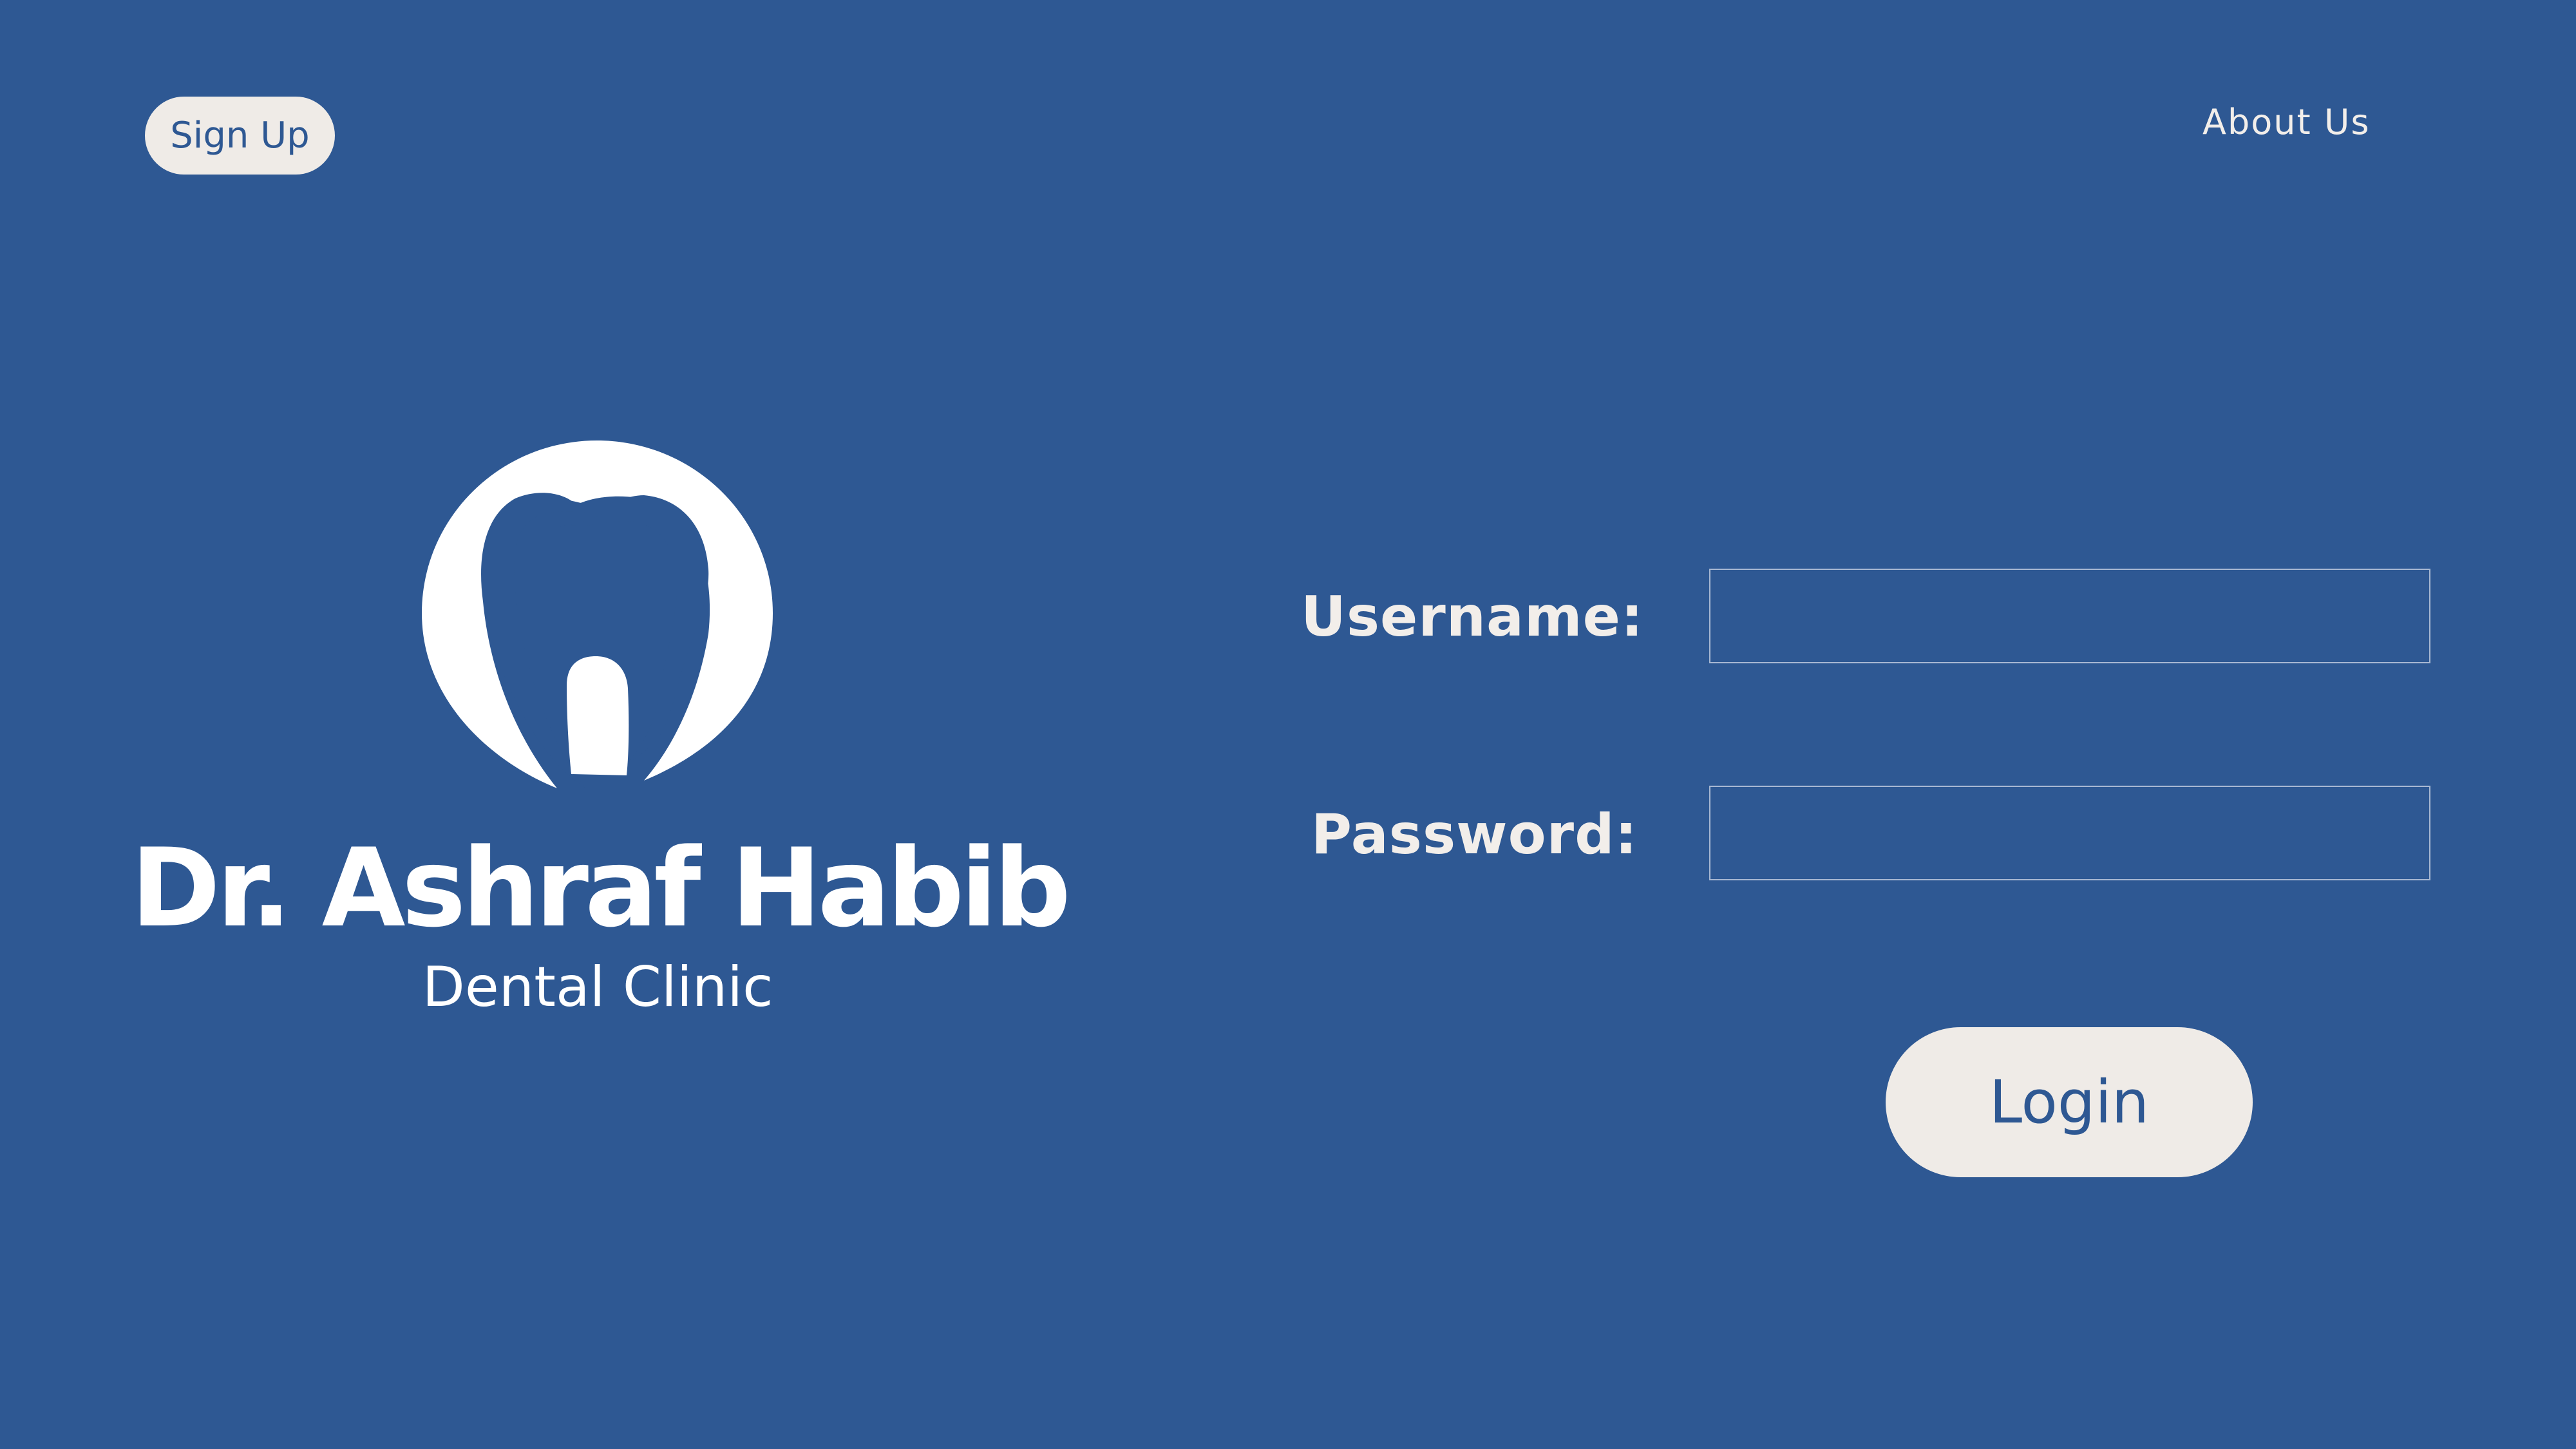 This screenshot has height=1449, width=2576. What do you see at coordinates (2070, 616) in the screenshot?
I see `username-input` at bounding box center [2070, 616].